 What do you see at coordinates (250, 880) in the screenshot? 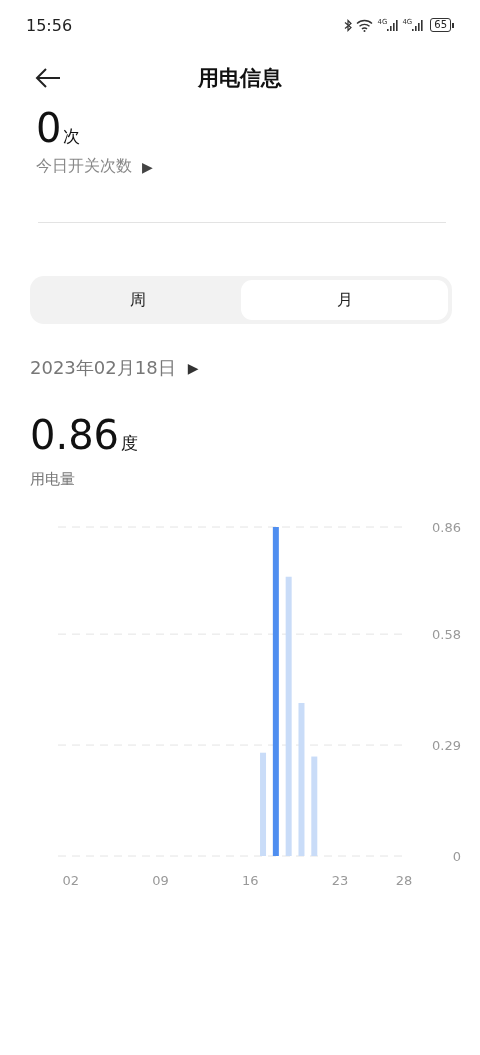
I see `axis-label: 16` at bounding box center [250, 880].